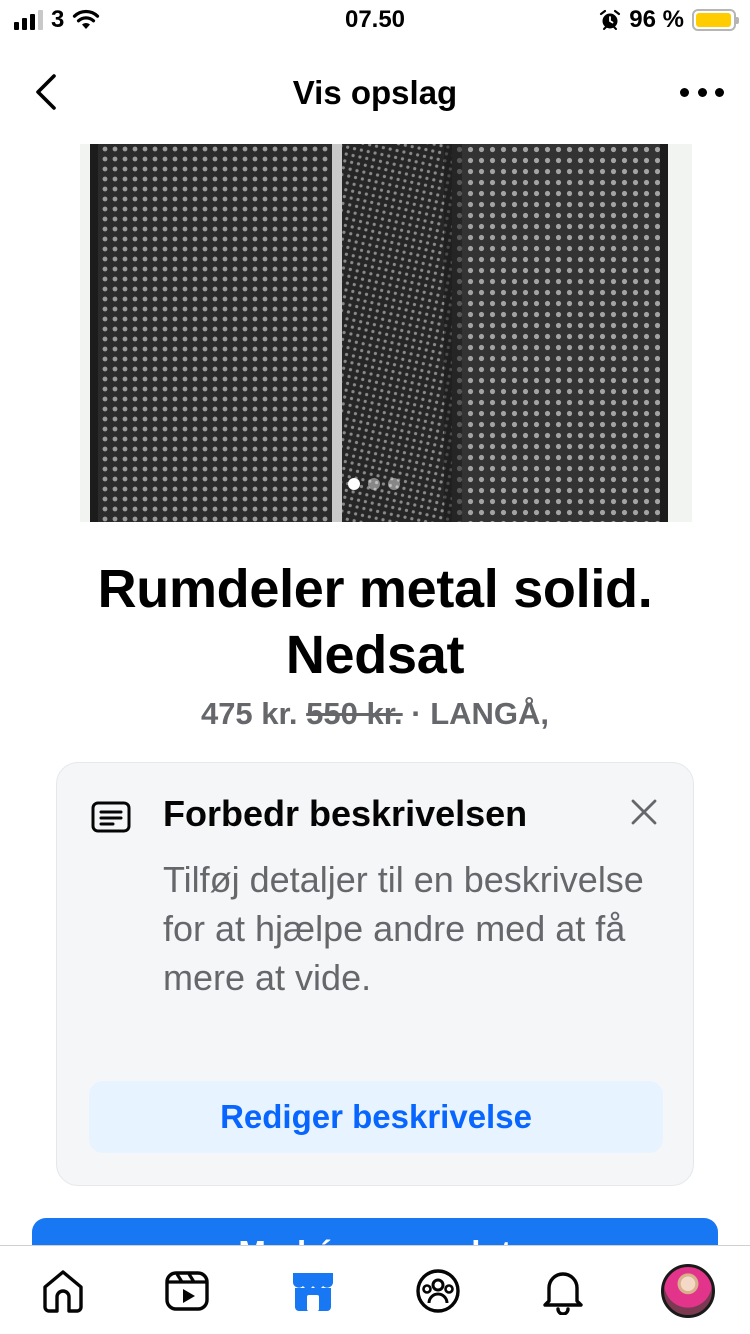 Image resolution: width=750 pixels, height=1334 pixels. What do you see at coordinates (715, 20) in the screenshot?
I see `battery-icon` at bounding box center [715, 20].